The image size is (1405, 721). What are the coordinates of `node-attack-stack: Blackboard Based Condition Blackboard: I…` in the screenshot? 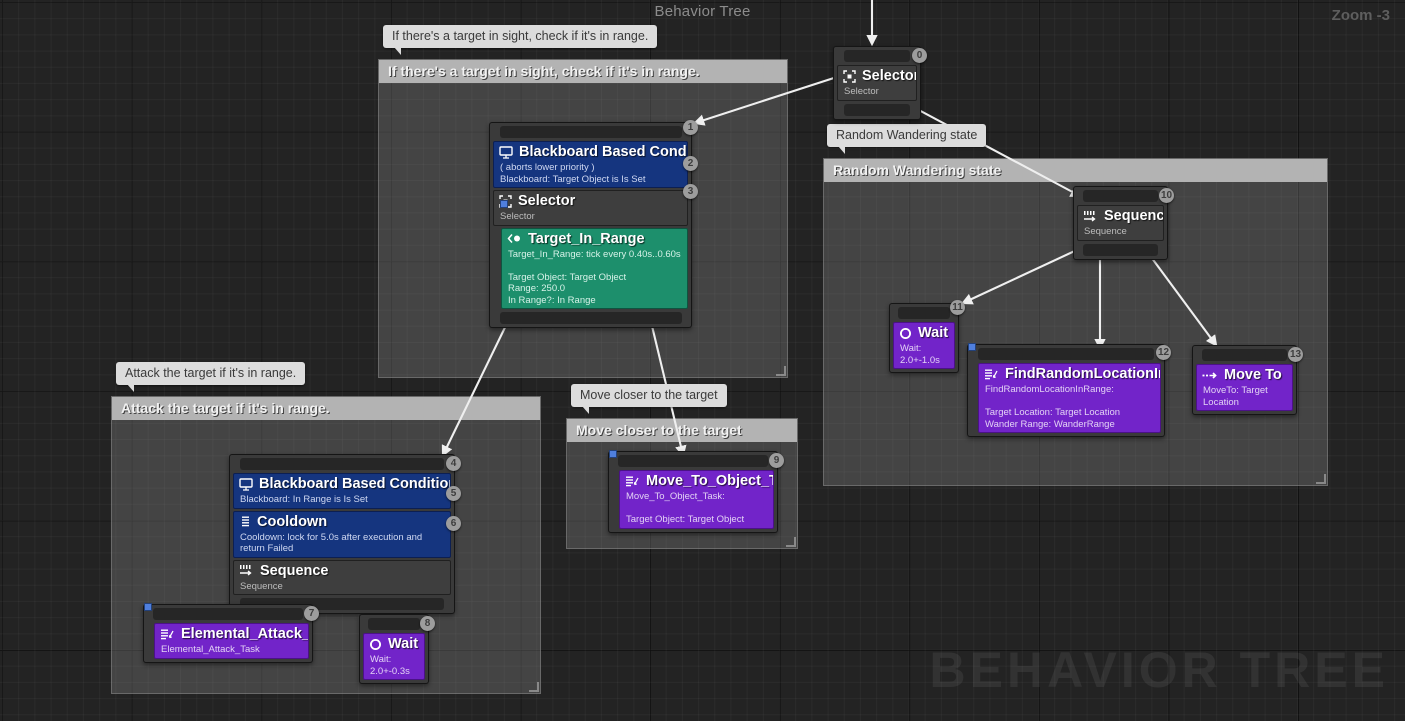 It's located at (345, 534).